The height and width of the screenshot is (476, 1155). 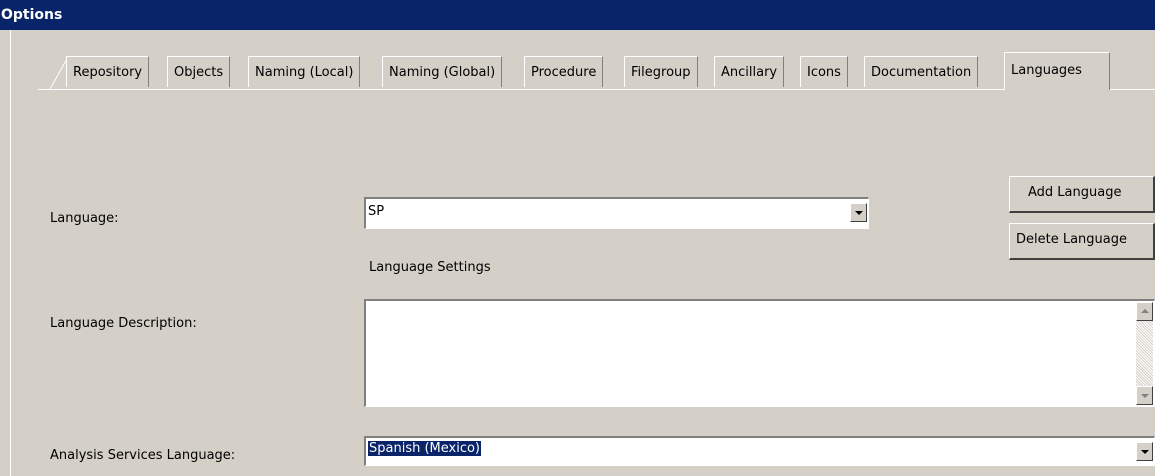 I want to click on scroll-up-button, so click(x=1144, y=311).